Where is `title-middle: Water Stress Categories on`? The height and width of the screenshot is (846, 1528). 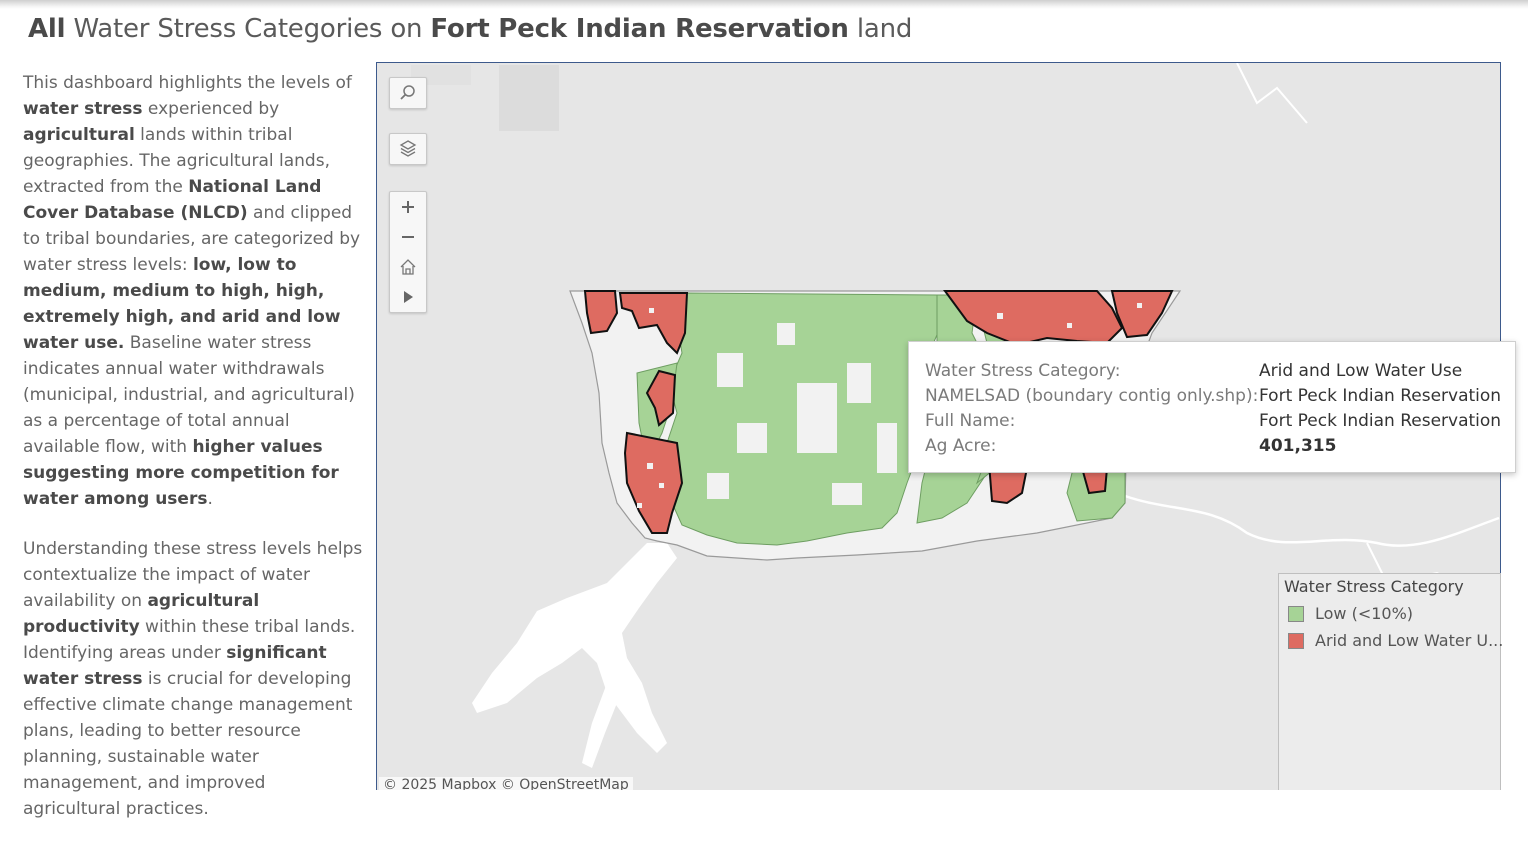 title-middle: Water Stress Categories on is located at coordinates (248, 29).